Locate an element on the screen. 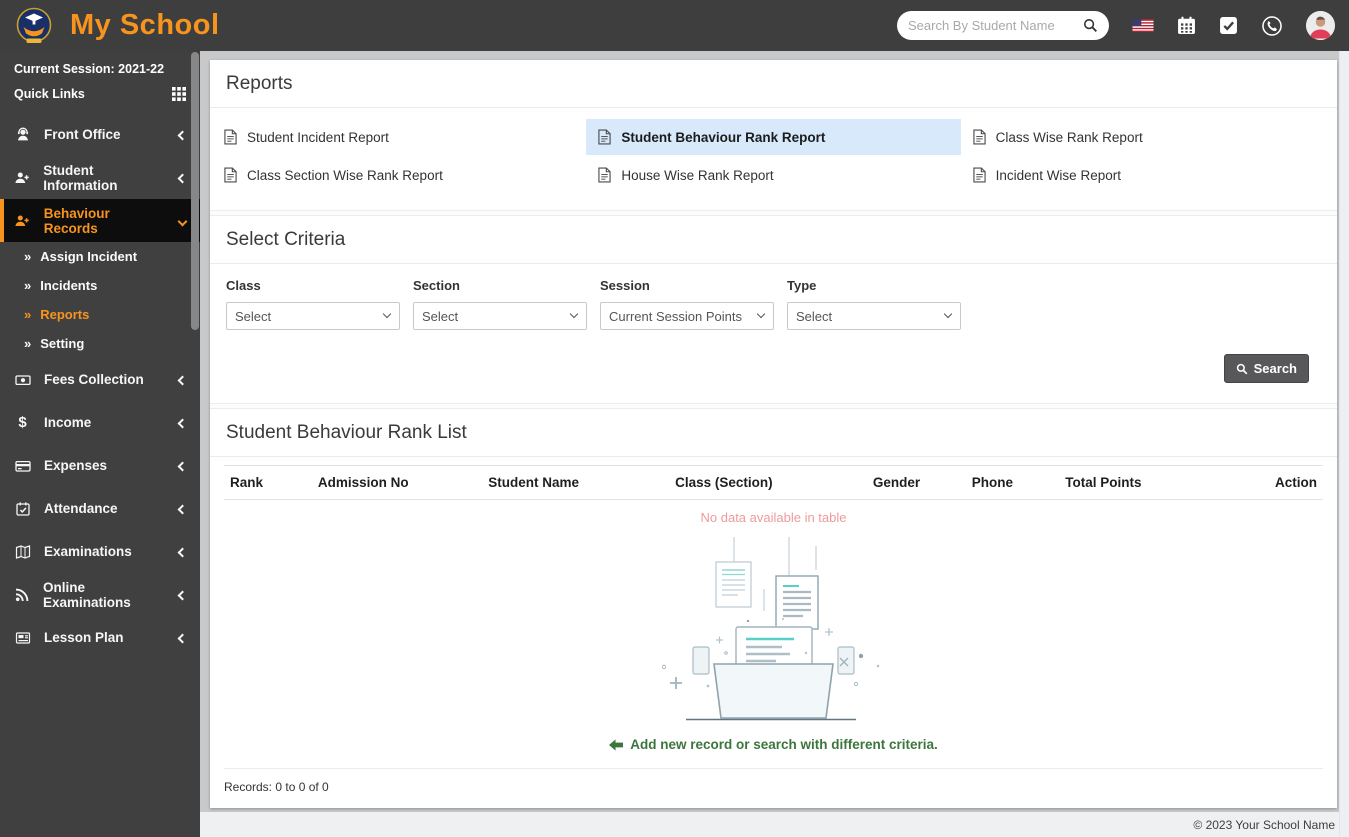 This screenshot has height=837, width=1349. sidebar-item-examinations: Examinations is located at coordinates (100, 551).